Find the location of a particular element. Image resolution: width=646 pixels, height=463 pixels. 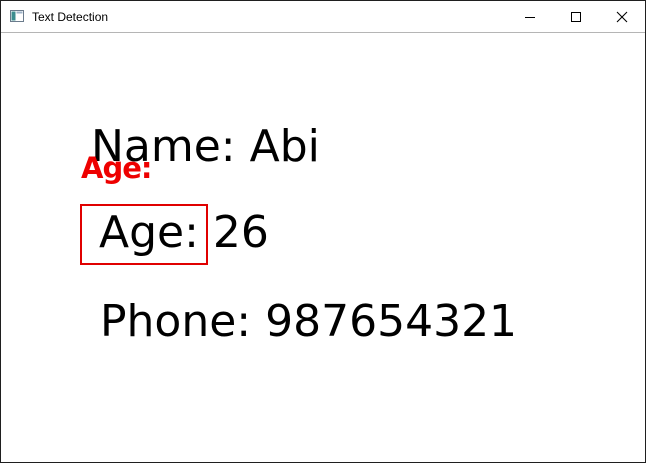

close-button is located at coordinates (622, 16).